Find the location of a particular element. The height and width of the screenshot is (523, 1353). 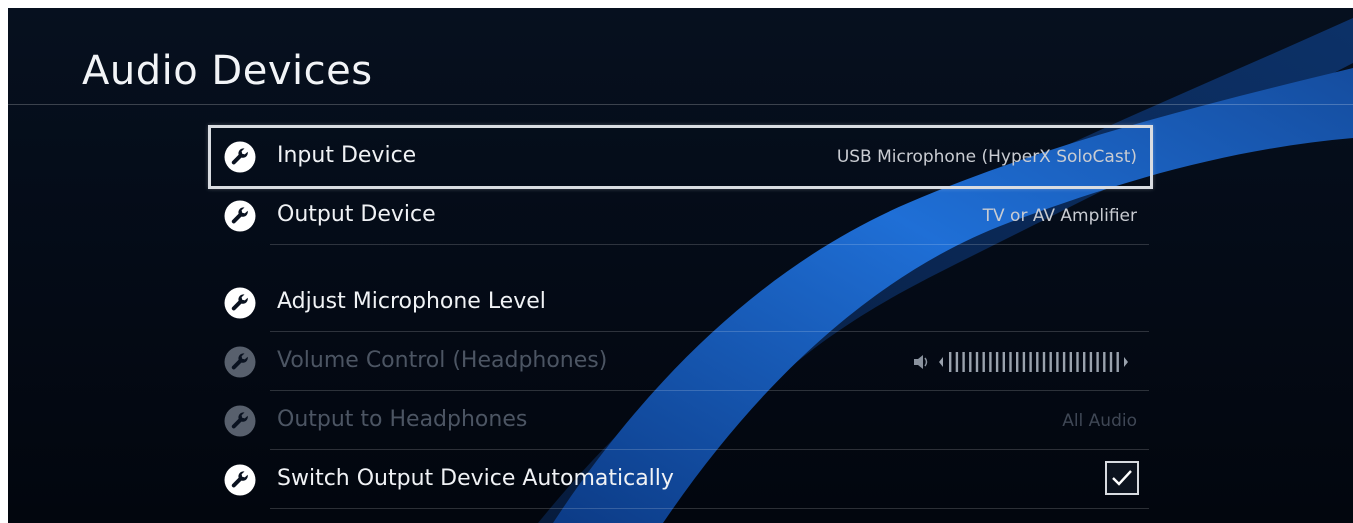

menu-item-volume-control-headphones: Volume Control (Headphones) is located at coordinates (680, 361).